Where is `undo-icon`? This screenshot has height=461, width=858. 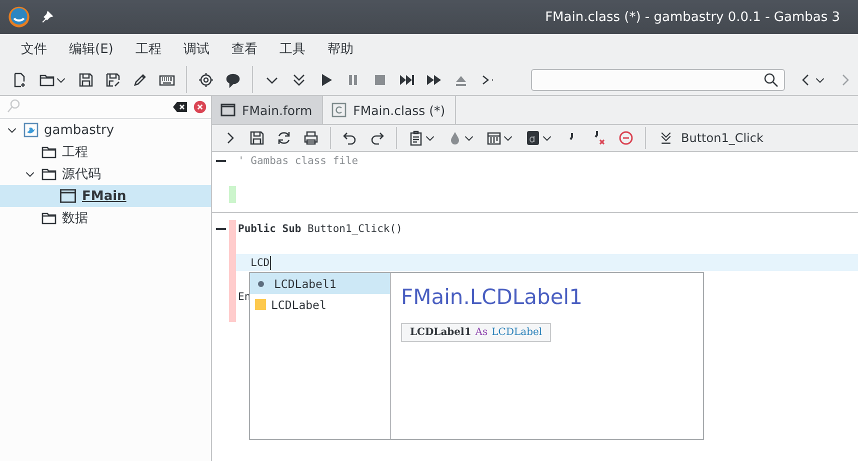 undo-icon is located at coordinates (350, 138).